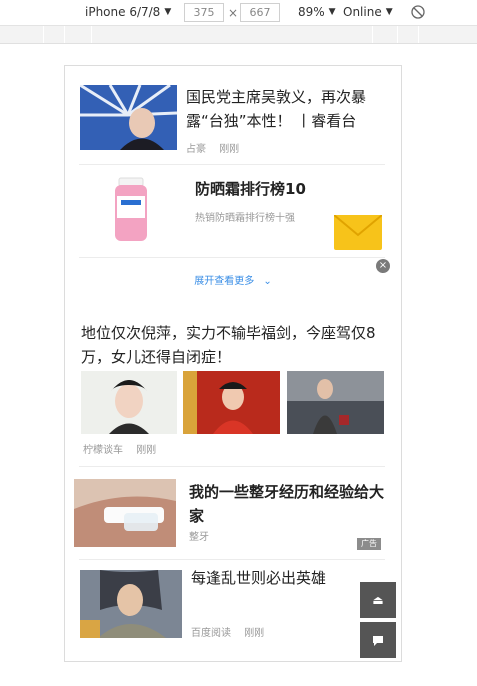  What do you see at coordinates (129, 210) in the screenshot?
I see `sunscreen-thumbnail` at bounding box center [129, 210].